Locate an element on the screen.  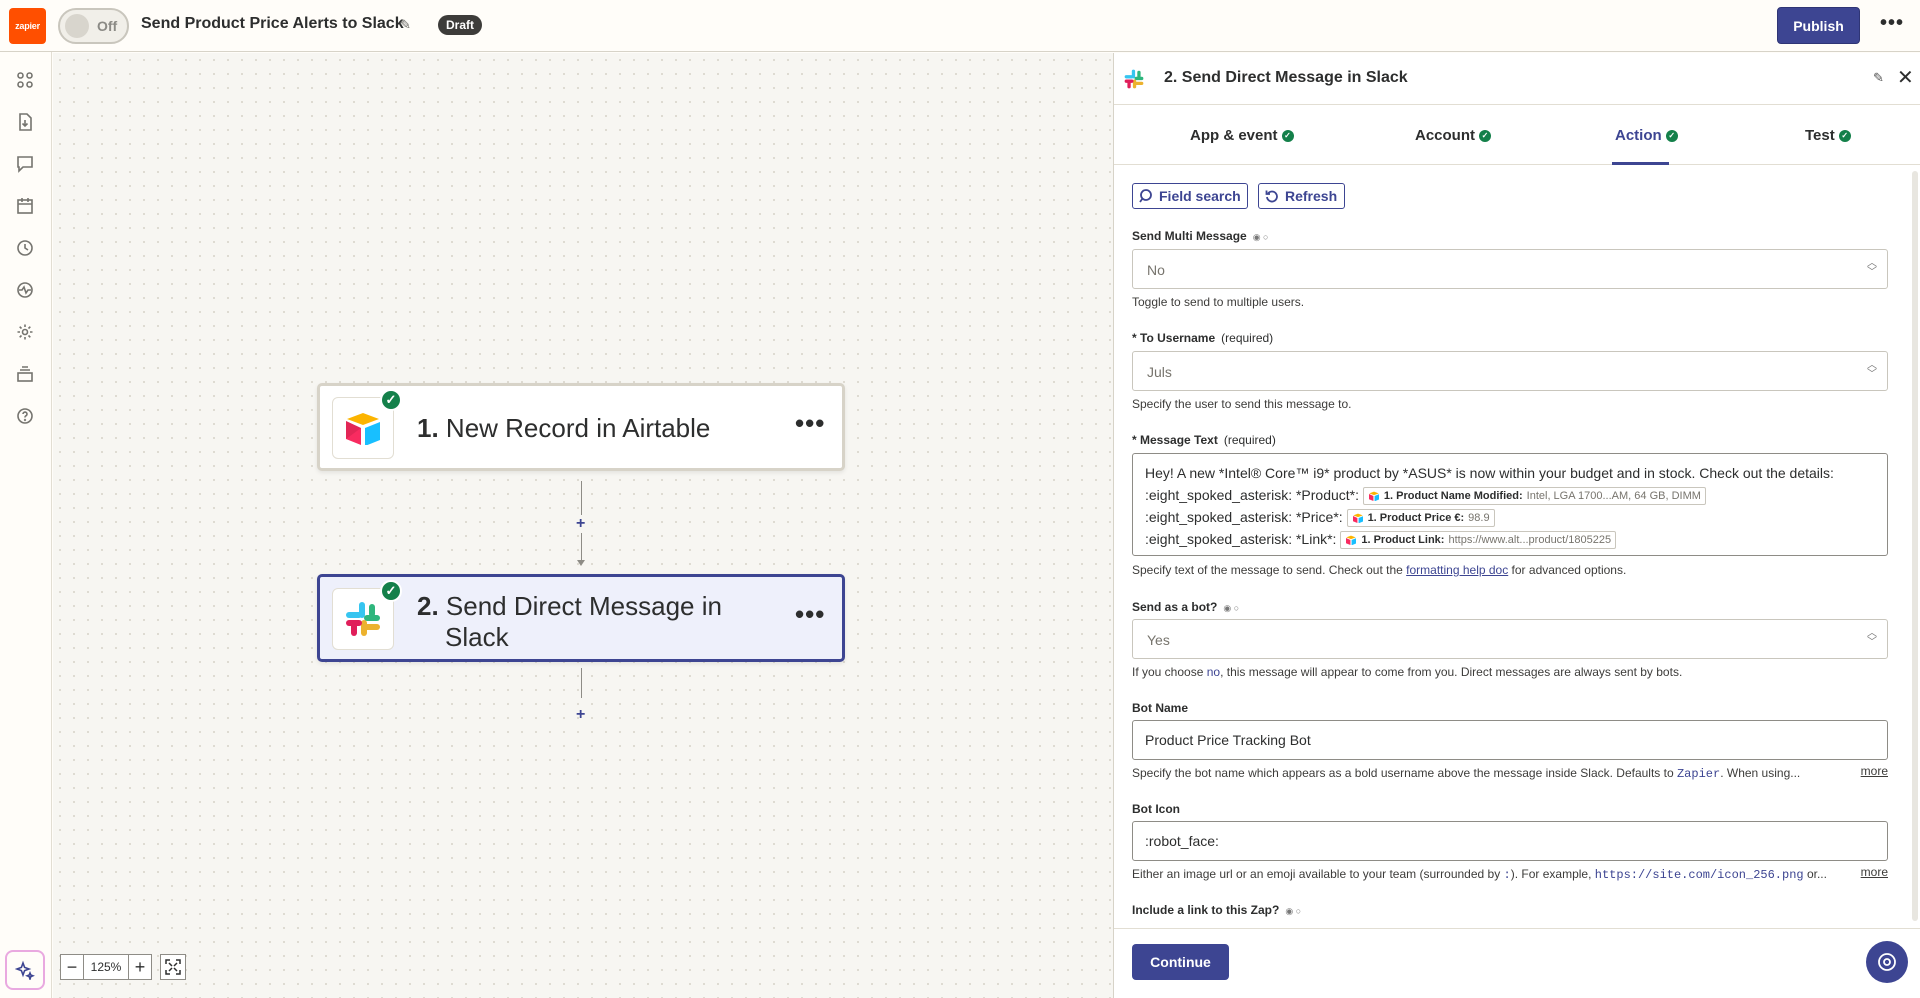
send-as-bot-label: Send as a bot? ◉ ○ is located at coordinates (1186, 607).